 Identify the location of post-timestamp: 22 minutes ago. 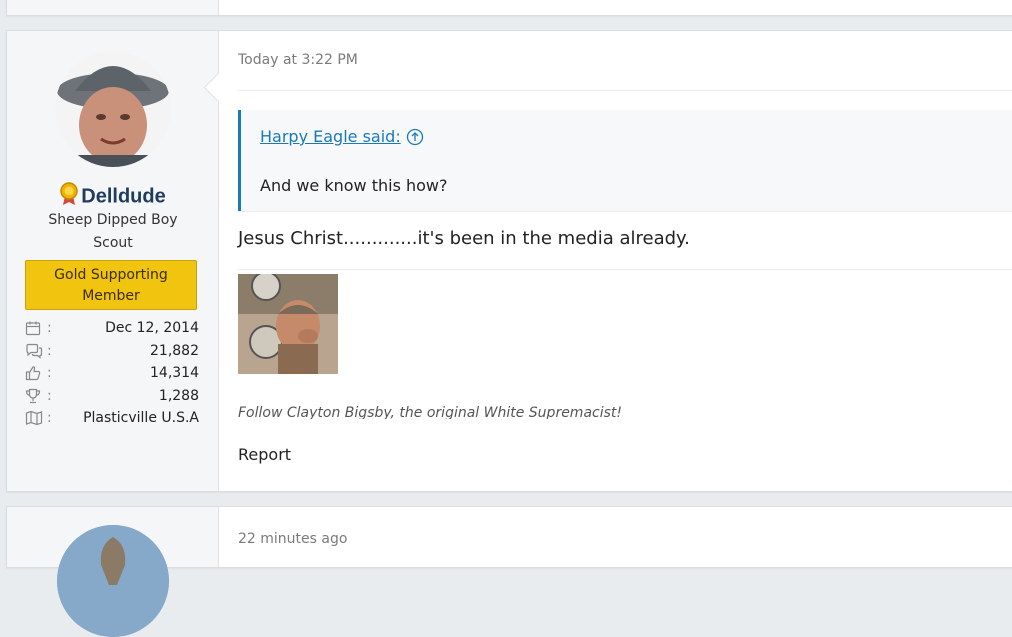
(292, 539).